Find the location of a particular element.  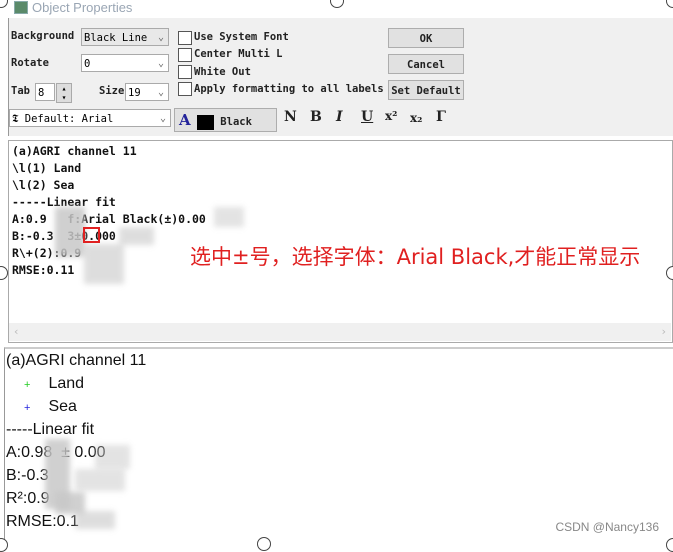

color-swatch is located at coordinates (205, 122).